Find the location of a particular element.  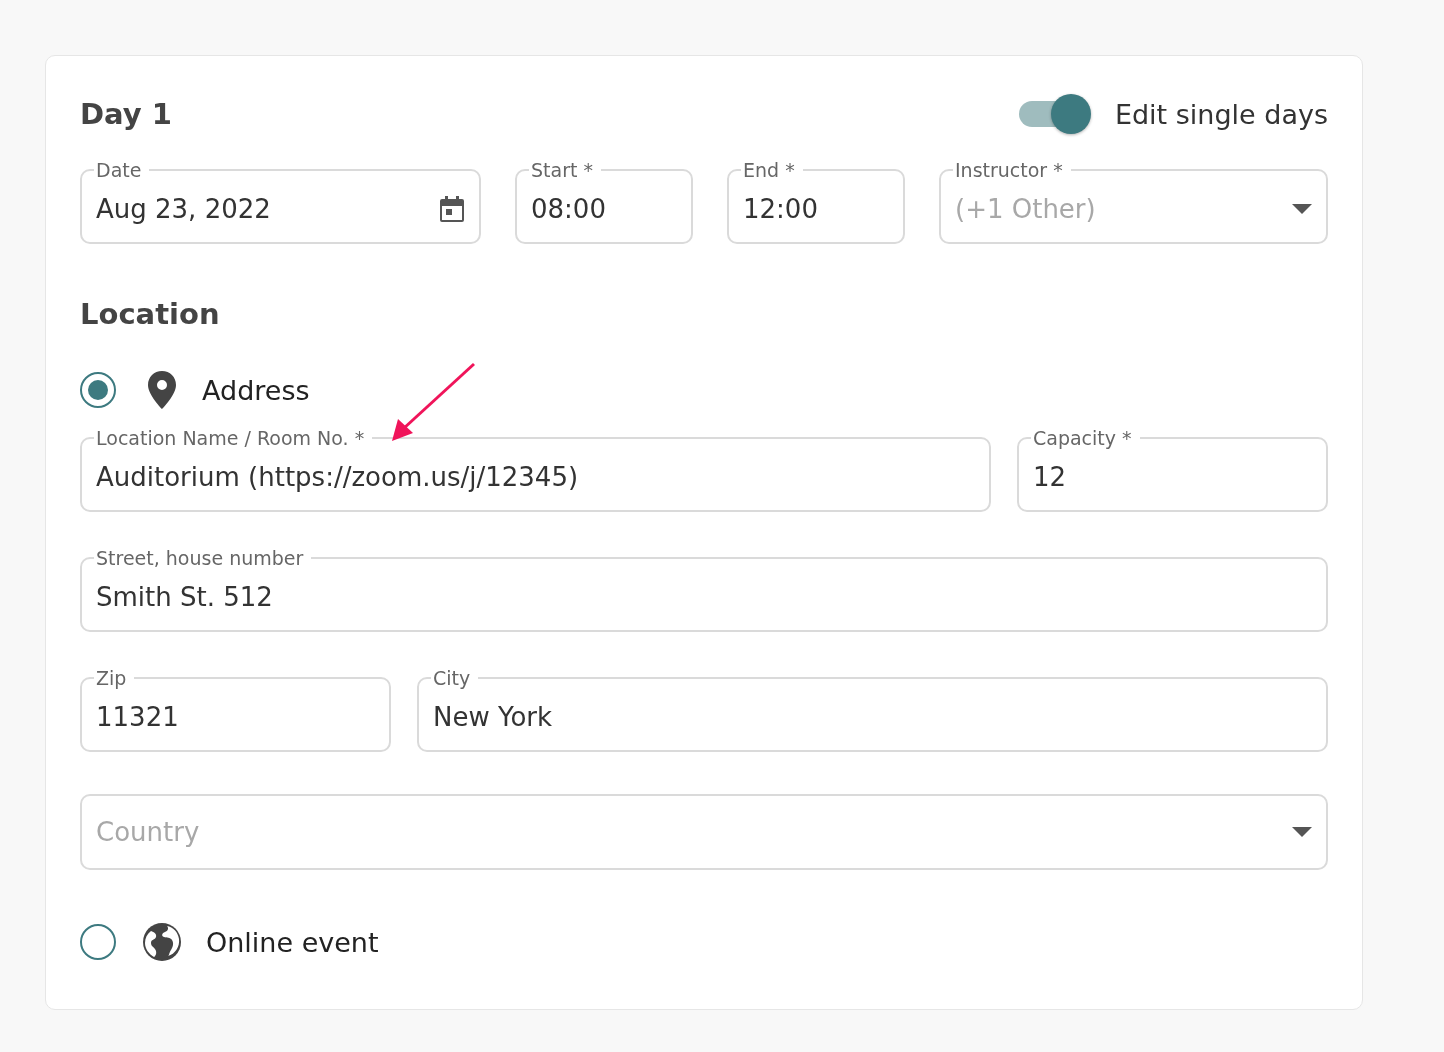

section-heading: Location is located at coordinates (150, 314).